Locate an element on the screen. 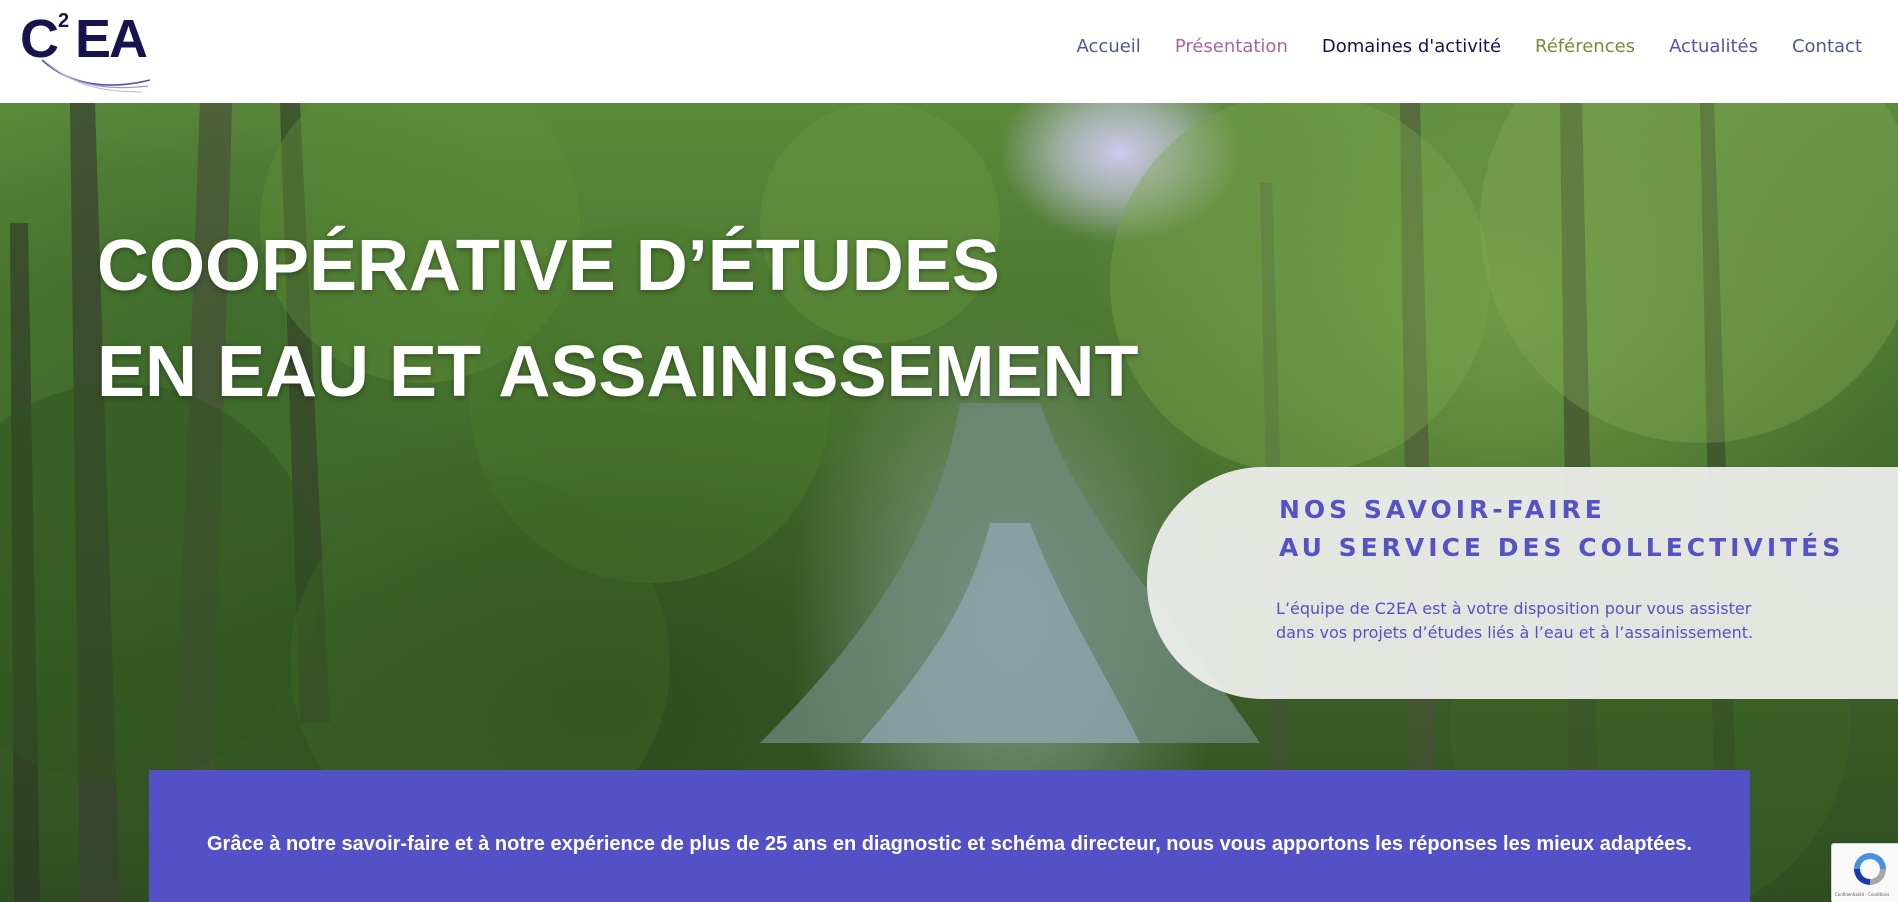 Image resolution: width=1898 pixels, height=902 pixels. nav-item-presentation: Présentation is located at coordinates (1231, 46).